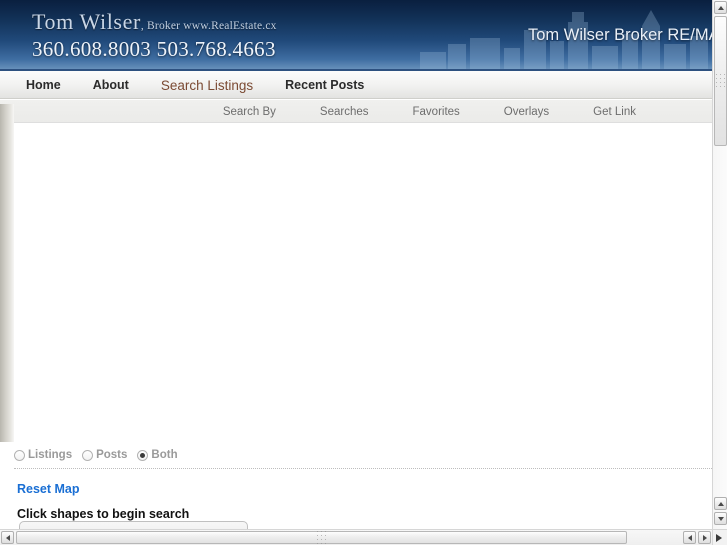 This screenshot has width=727, height=545. I want to click on brand-subtitle: , Broker www.RealEstate.cx, so click(208, 26).